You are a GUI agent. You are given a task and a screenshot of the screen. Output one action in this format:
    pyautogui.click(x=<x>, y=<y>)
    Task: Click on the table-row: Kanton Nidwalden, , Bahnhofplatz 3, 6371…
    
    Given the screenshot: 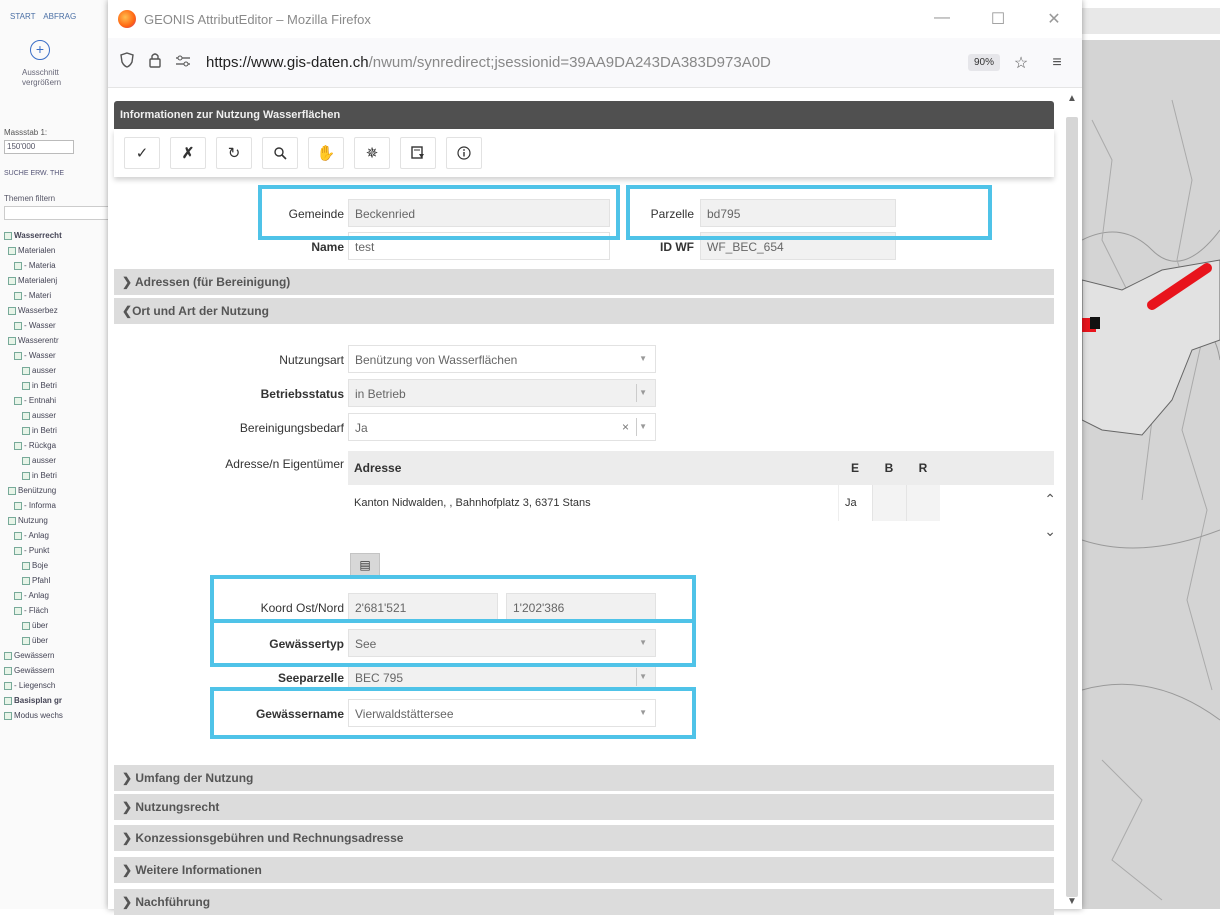 What is the action you would take?
    pyautogui.click(x=701, y=503)
    